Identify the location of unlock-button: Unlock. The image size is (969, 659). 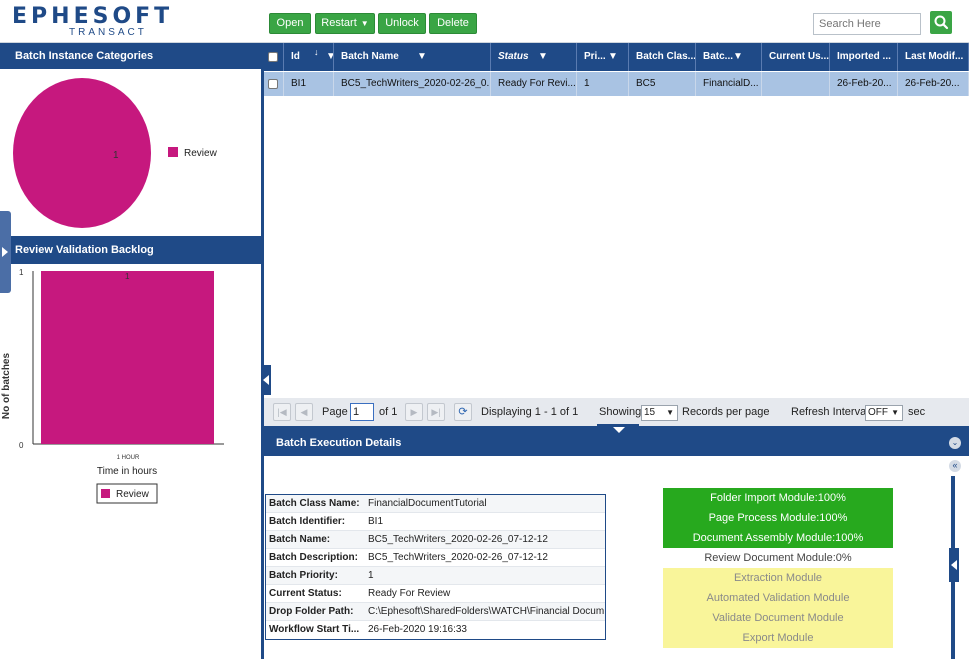
(402, 23).